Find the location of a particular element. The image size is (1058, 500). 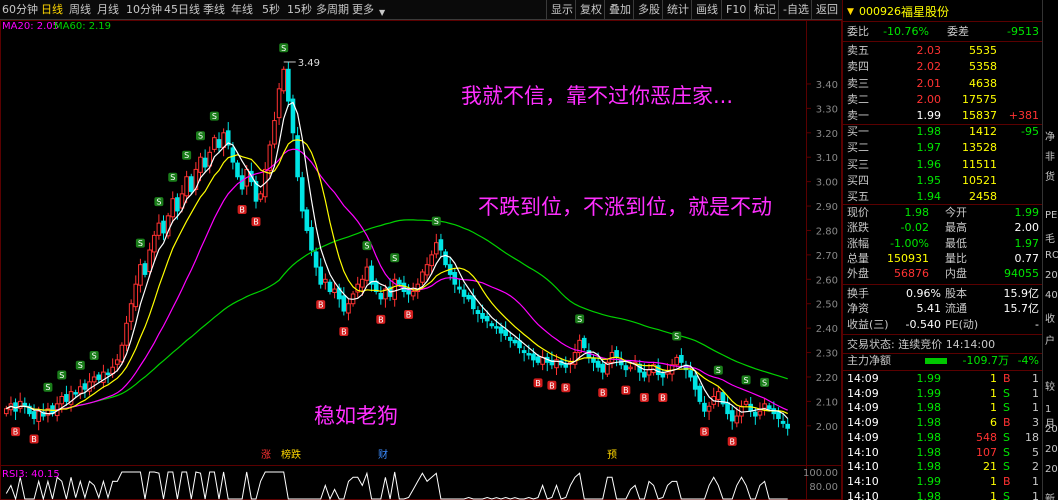

stat-row: 现价 1.98 今开 1.99 is located at coordinates (943, 213).